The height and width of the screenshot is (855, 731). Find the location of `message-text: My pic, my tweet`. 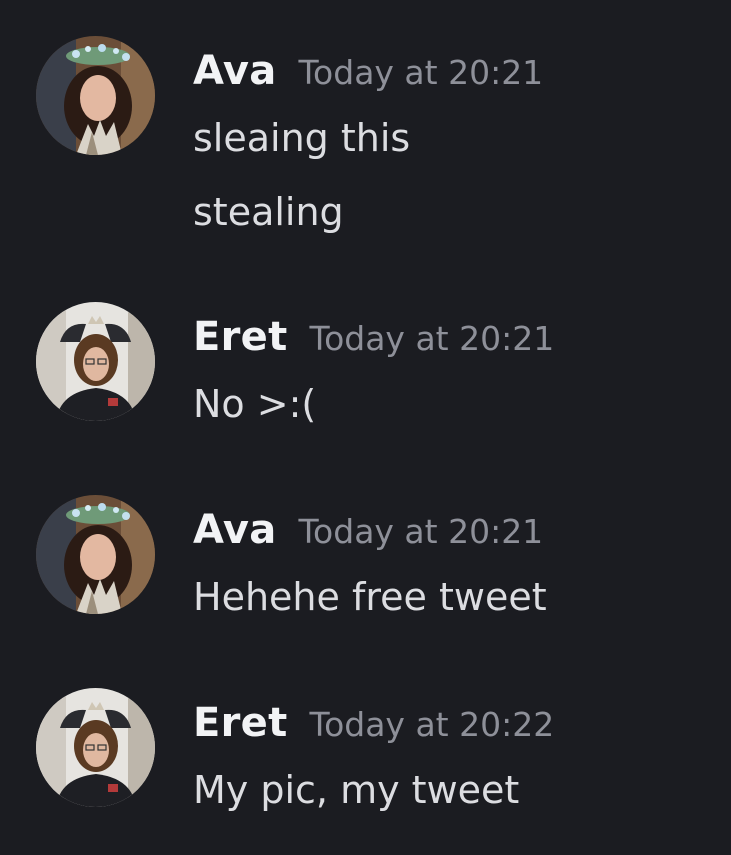

message-text: My pic, my tweet is located at coordinates (356, 790).